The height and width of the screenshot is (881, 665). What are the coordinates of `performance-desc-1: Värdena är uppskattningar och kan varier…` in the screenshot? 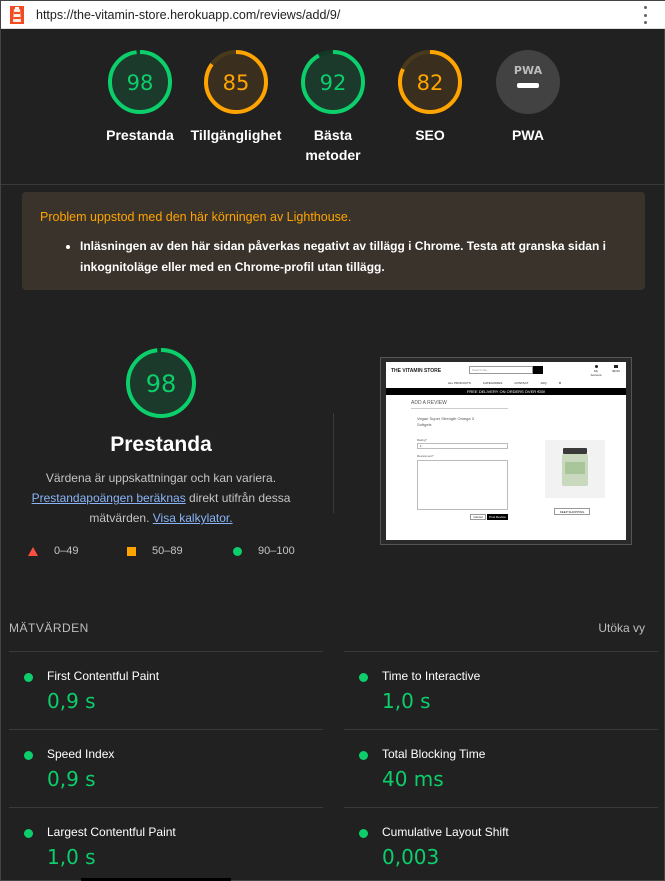 It's located at (161, 478).